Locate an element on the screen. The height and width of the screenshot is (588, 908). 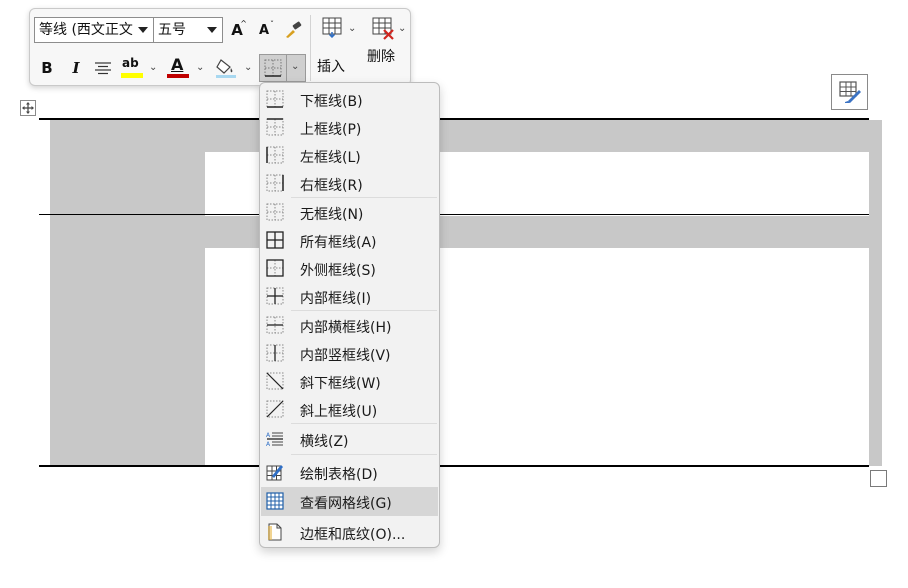
menu-item-label: 外侧框线(S) is located at coordinates (338, 271).